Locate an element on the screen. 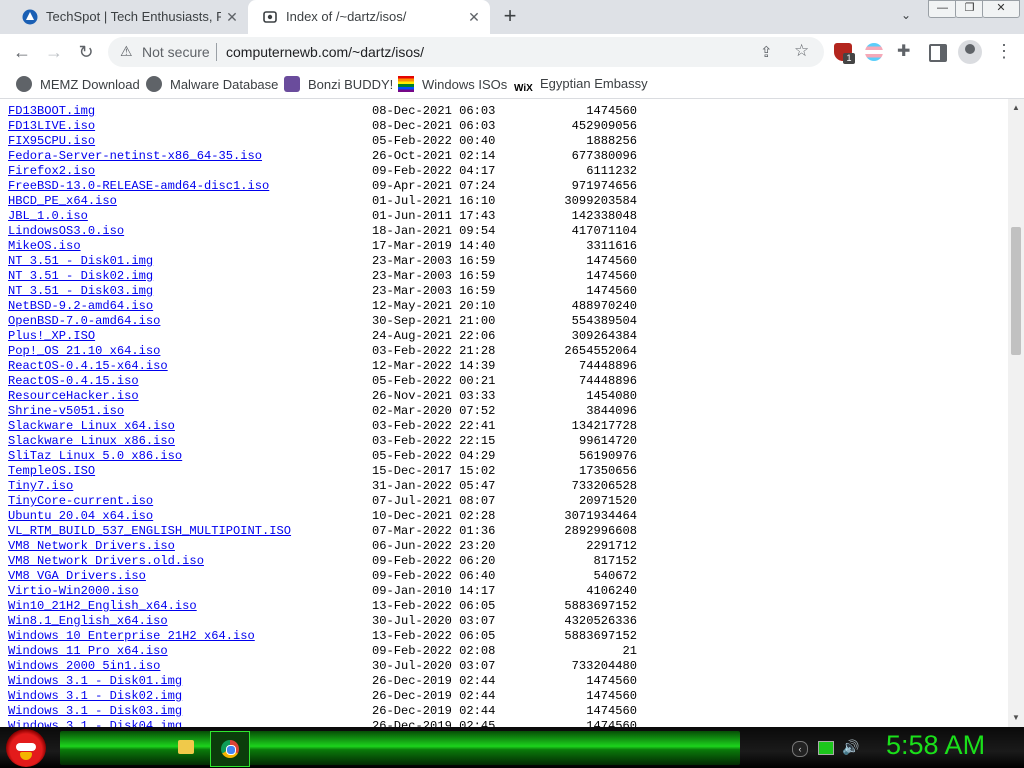  tab-index-of-isos: Index of /~dartz/isos/ ✕ is located at coordinates (369, 17).